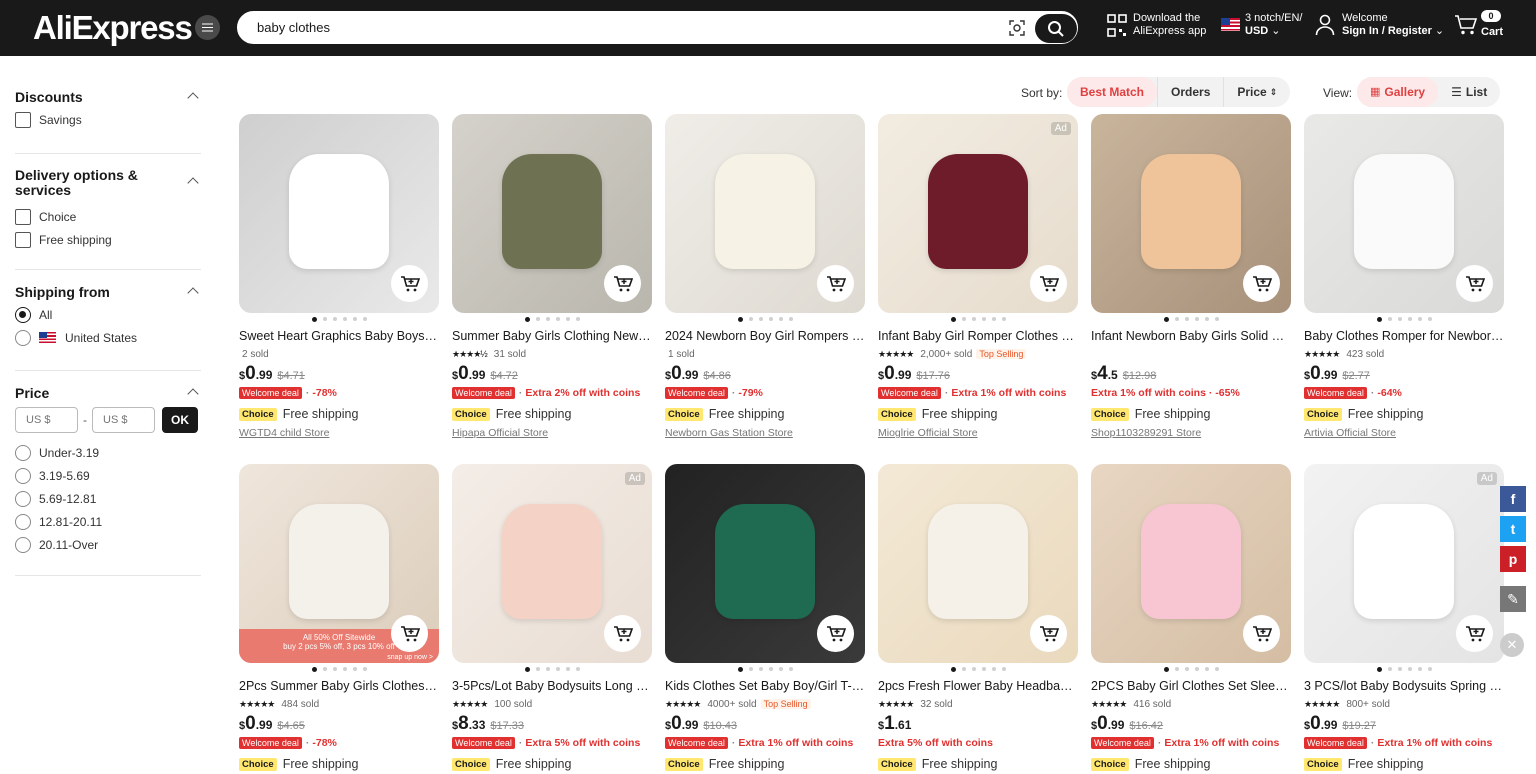 The height and width of the screenshot is (774, 1536). I want to click on snap-up-link: snap up now >, so click(410, 657).